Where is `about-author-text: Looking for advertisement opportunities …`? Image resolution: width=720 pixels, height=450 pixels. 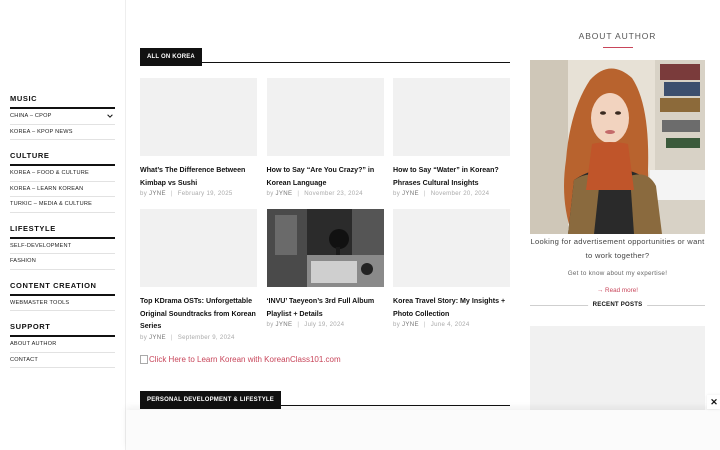
about-author-text: Looking for advertisement opportunities … is located at coordinates (617, 248).